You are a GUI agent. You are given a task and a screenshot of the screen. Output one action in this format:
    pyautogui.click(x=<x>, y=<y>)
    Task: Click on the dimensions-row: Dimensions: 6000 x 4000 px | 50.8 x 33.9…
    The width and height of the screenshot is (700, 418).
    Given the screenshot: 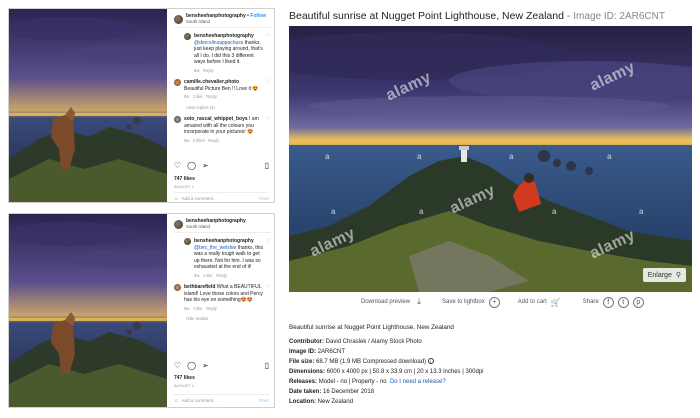 What is the action you would take?
    pyautogui.click(x=489, y=372)
    